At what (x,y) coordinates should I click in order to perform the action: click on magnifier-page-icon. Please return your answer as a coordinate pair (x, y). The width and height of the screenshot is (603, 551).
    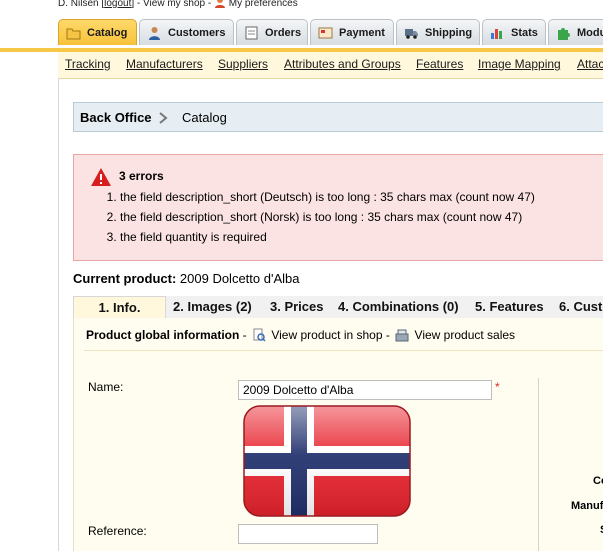
    Looking at the image, I should click on (259, 335).